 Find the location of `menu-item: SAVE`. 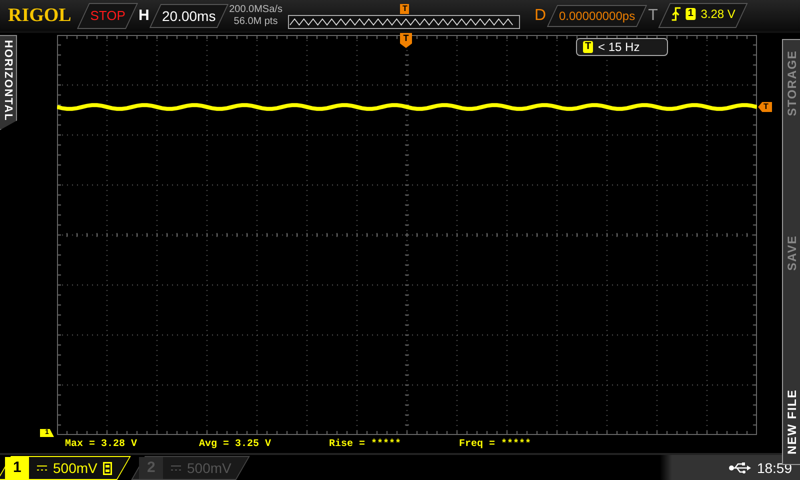

menu-item: SAVE is located at coordinates (791, 252).